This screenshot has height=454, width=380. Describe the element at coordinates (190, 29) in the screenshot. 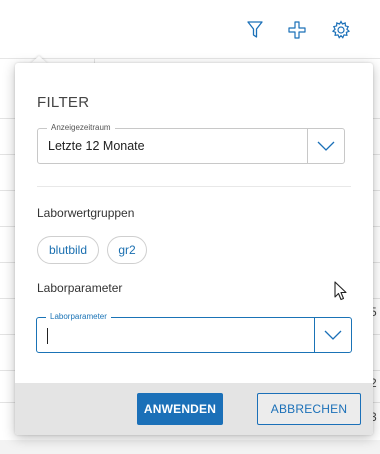

I see `page-toolbar` at that location.